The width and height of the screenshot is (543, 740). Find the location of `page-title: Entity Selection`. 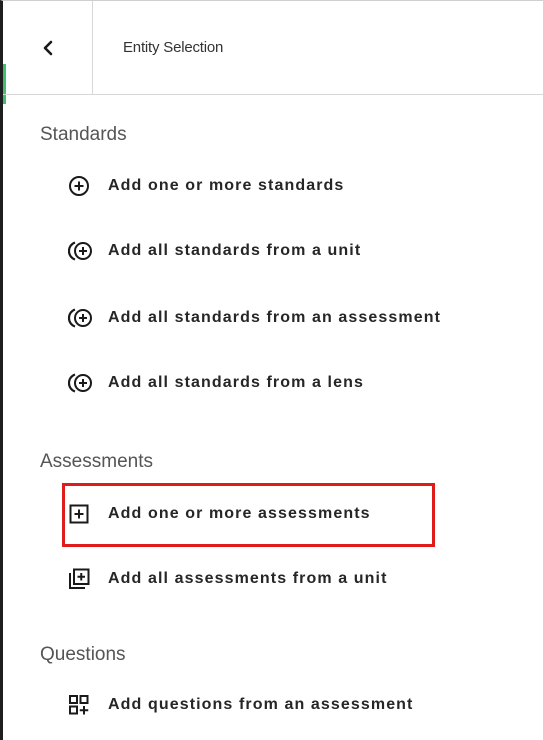

page-title: Entity Selection is located at coordinates (173, 47).